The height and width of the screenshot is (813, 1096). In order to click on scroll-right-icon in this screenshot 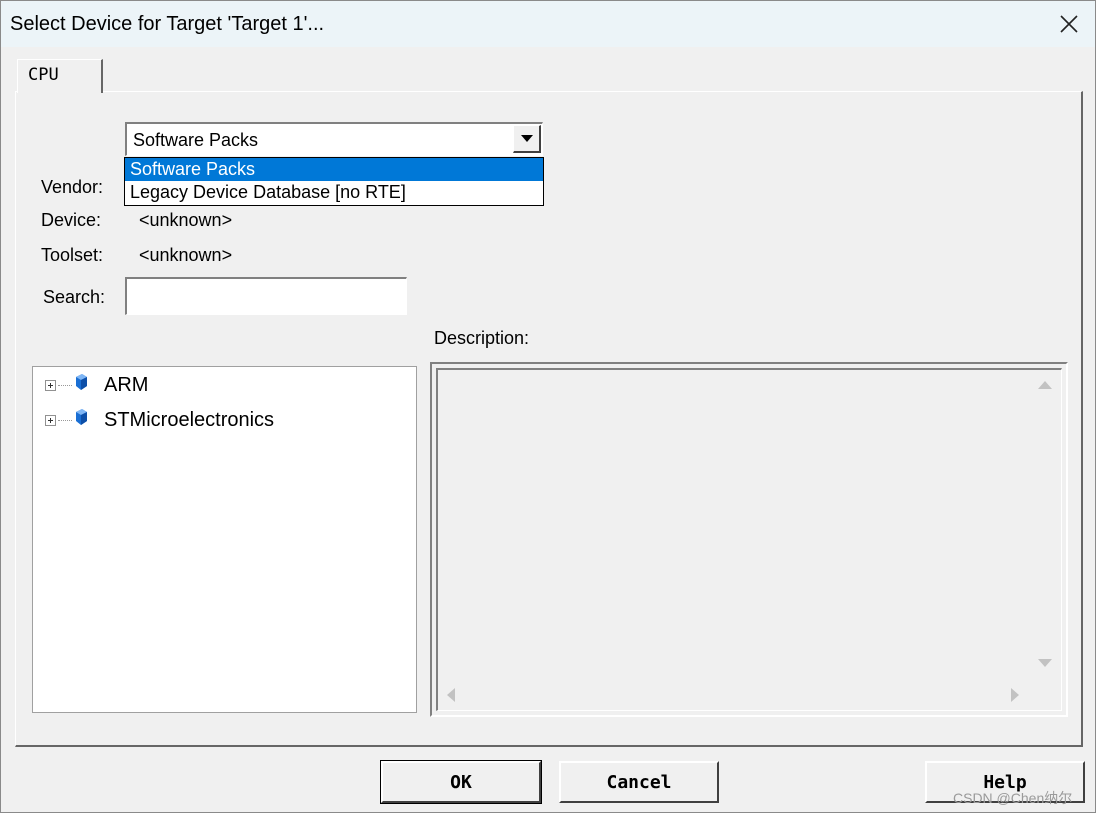, I will do `click(1015, 695)`.